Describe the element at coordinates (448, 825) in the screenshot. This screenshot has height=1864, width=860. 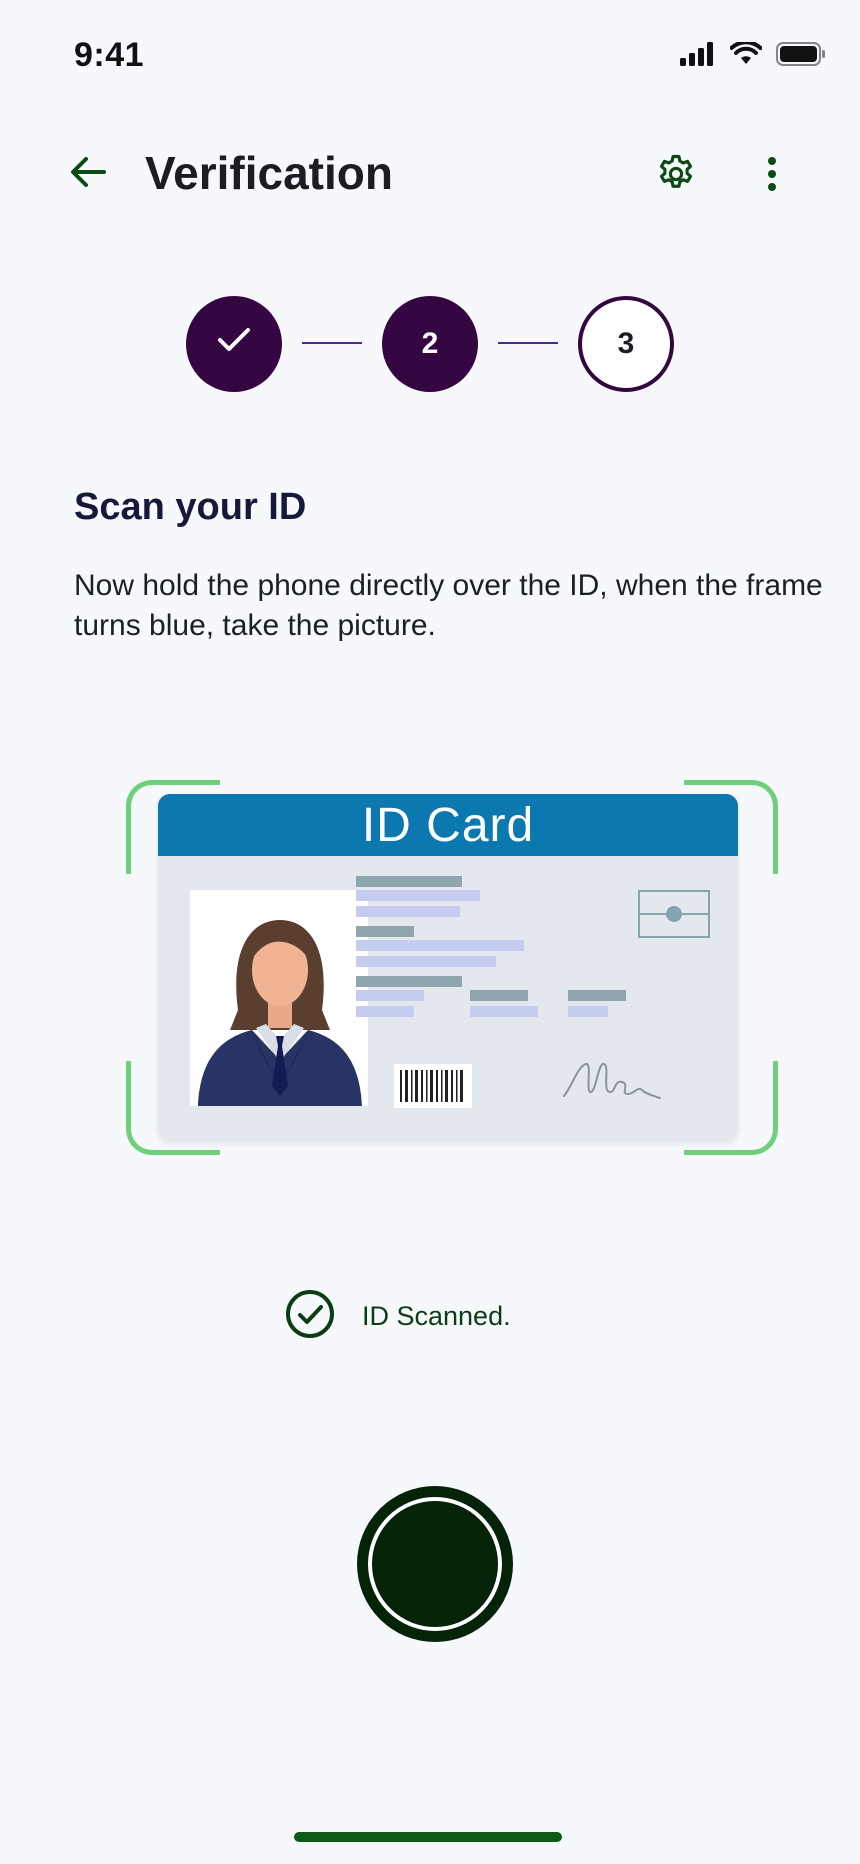
I see `id-card-header: ID Card` at that location.